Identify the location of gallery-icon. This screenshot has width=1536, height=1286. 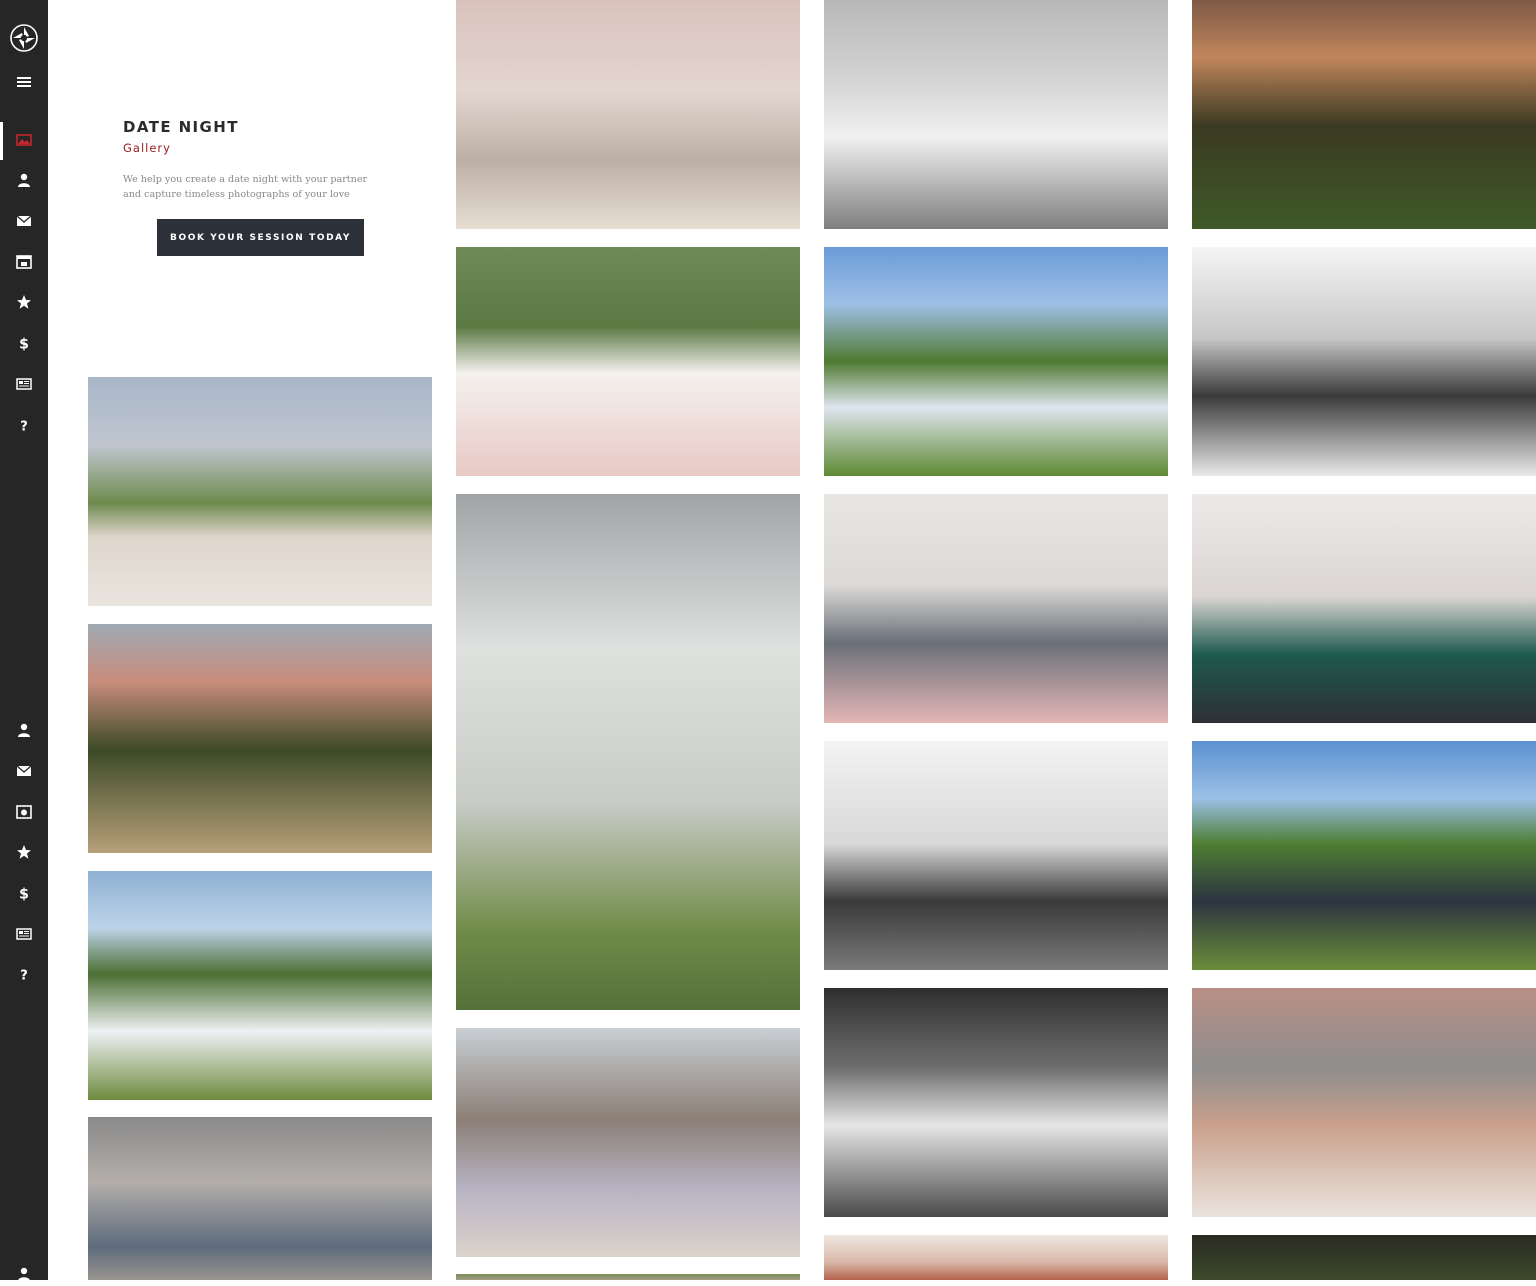
(24, 140).